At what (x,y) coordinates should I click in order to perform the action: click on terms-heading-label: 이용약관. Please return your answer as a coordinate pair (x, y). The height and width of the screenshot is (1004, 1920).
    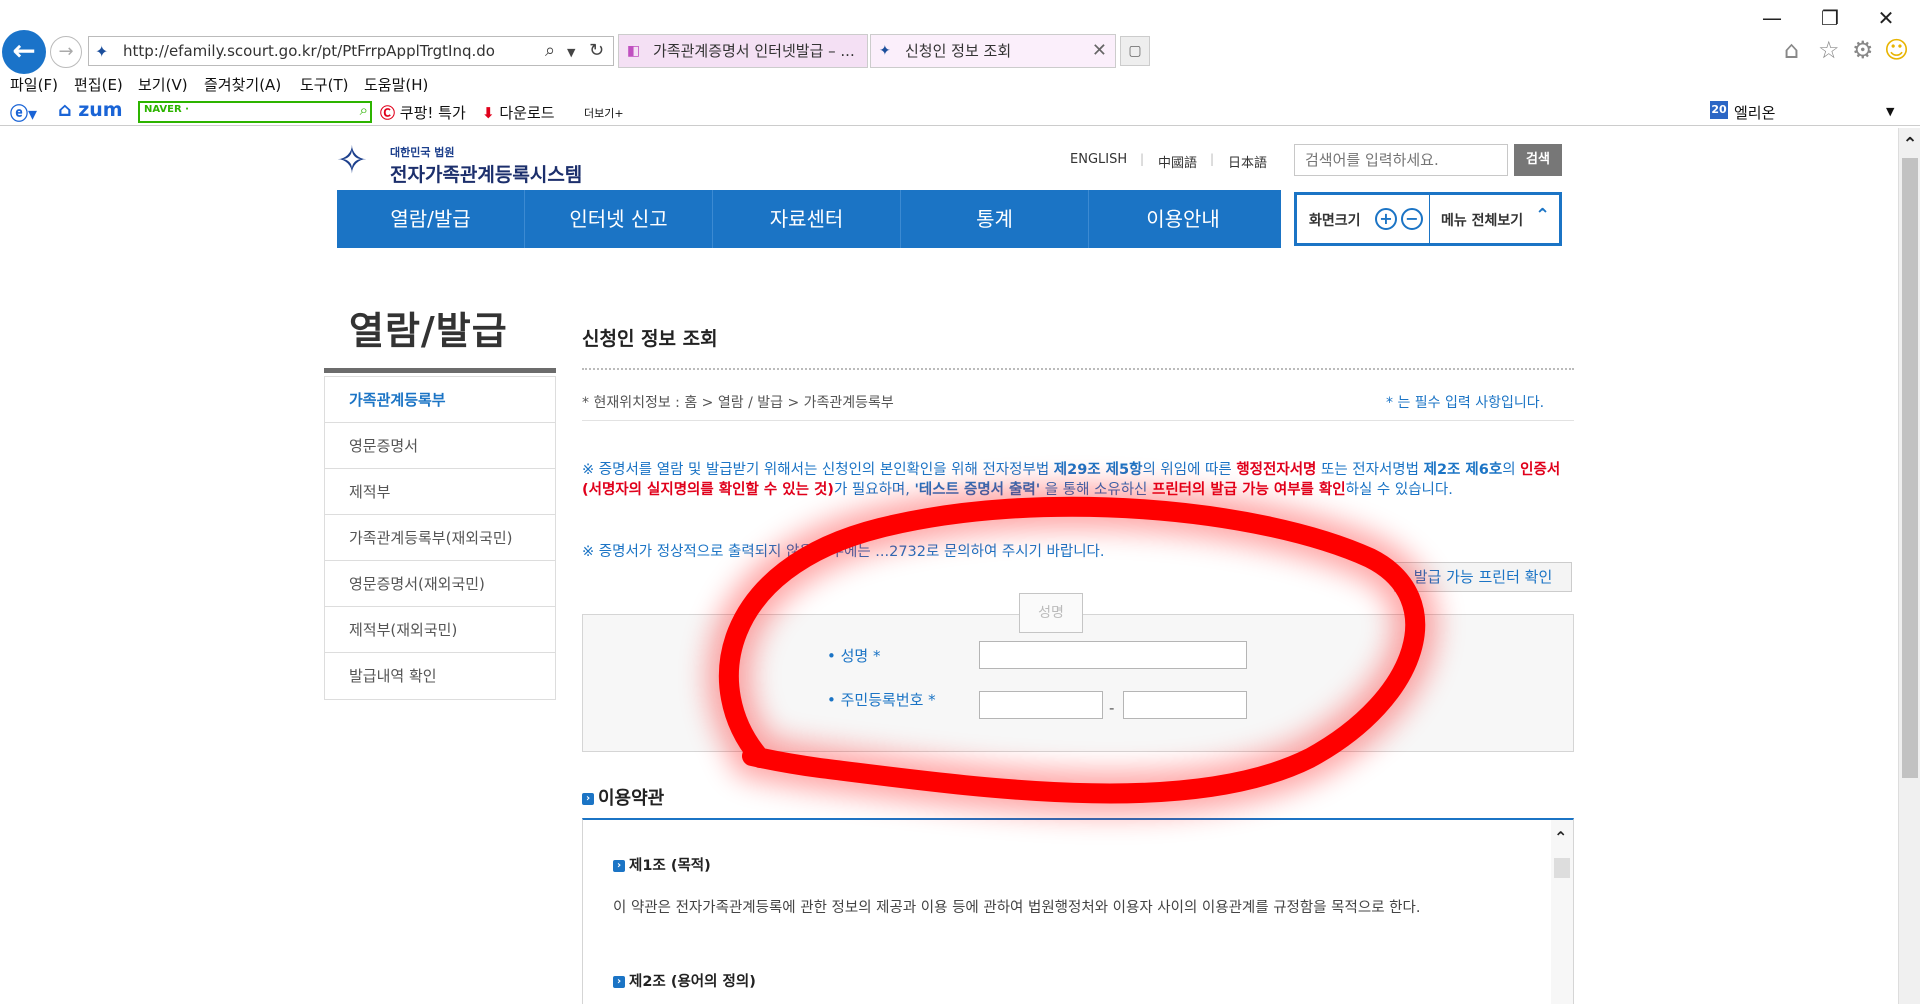
    Looking at the image, I should click on (631, 798).